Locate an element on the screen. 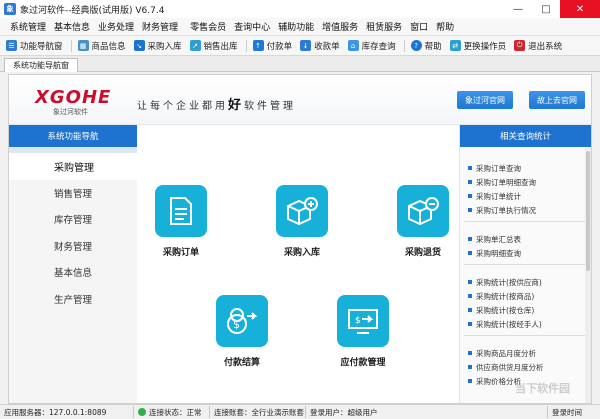  toolbar-label: 采购入库 is located at coordinates (164, 46).